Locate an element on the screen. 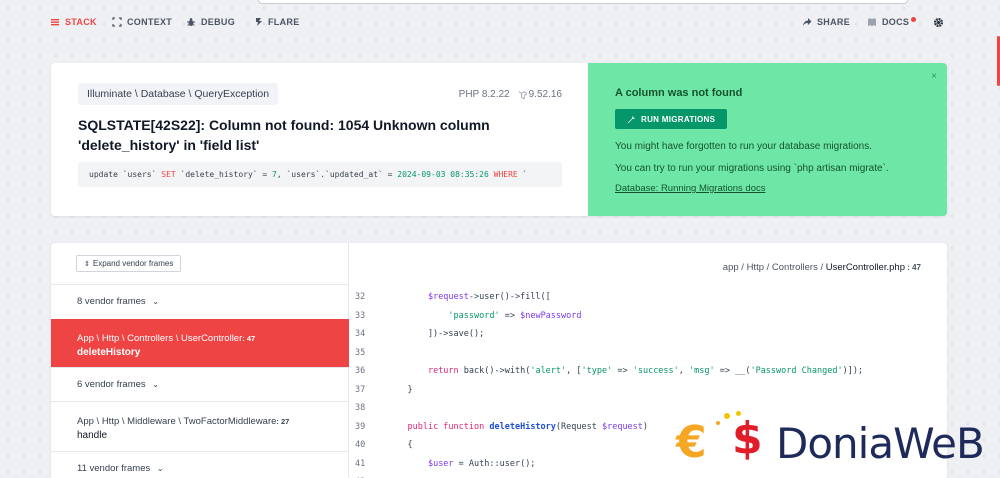 Image resolution: width=1000 pixels, height=478 pixels. code-text: ])->save(); is located at coordinates (435, 334).